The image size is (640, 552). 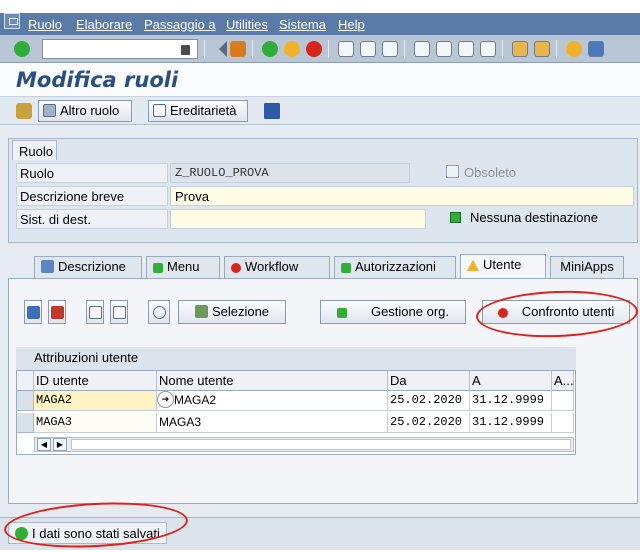 What do you see at coordinates (574, 49) in the screenshot?
I see `help-icon` at bounding box center [574, 49].